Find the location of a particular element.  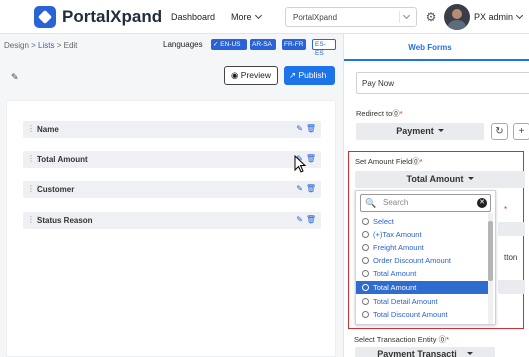

breadcrumb-lists: Lists is located at coordinates (46, 45).